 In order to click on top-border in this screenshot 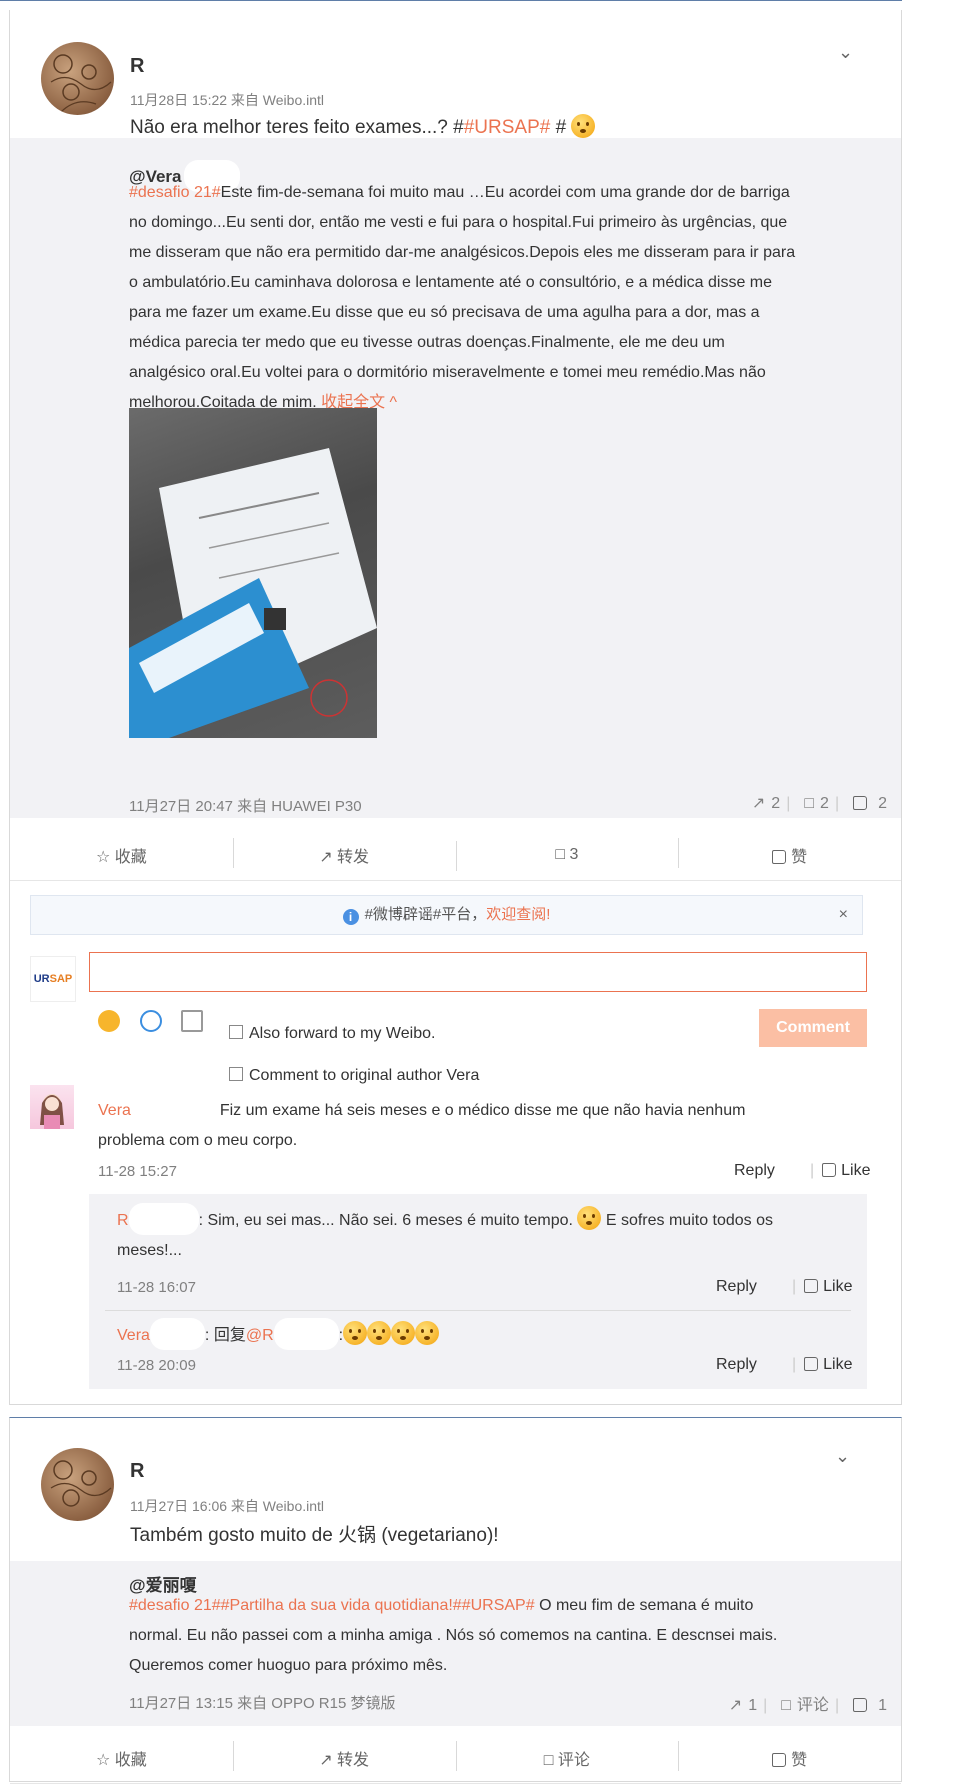, I will do `click(451, 0)`.